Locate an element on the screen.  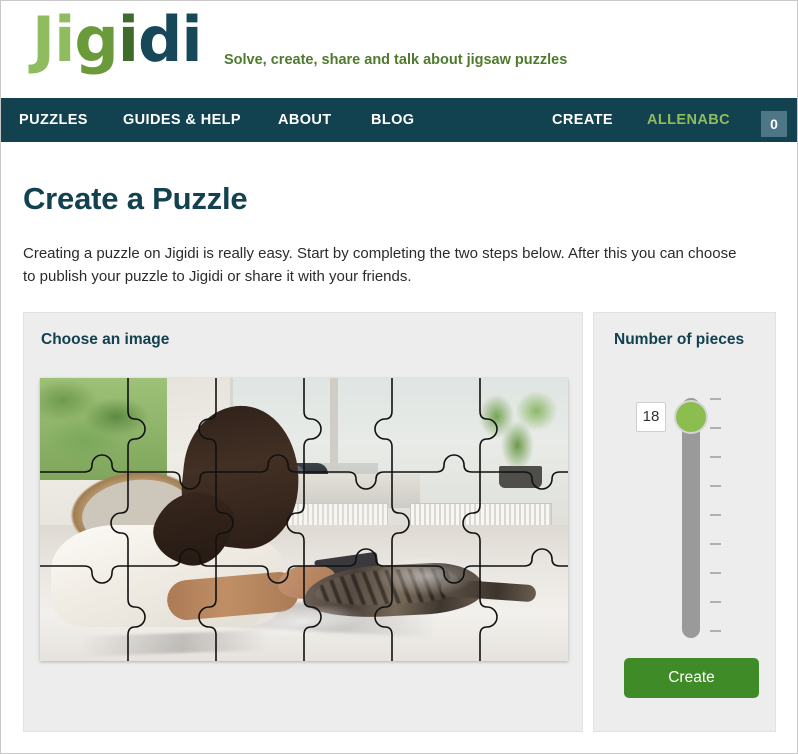
slider-thumb is located at coordinates (691, 417).